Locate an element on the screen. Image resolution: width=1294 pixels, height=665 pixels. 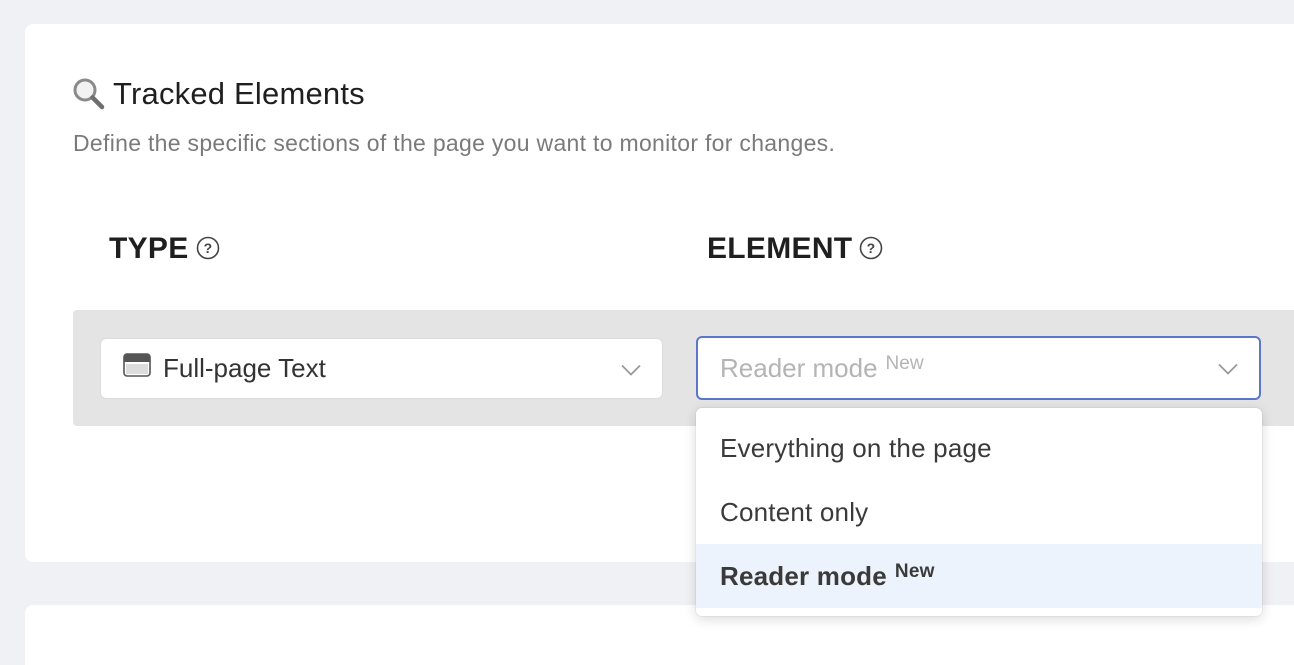
option-label: Everything on the page is located at coordinates (856, 447).